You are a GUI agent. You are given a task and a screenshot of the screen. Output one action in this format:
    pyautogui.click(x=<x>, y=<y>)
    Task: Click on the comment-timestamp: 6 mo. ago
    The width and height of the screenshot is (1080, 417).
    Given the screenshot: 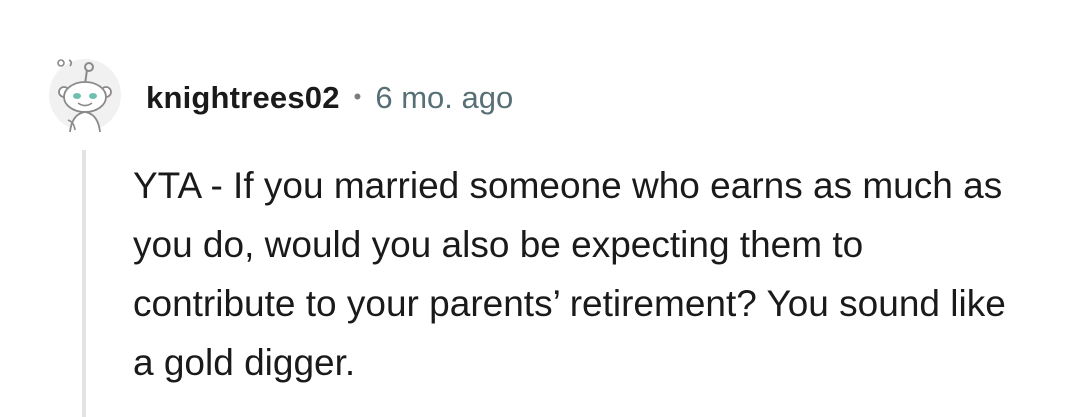 What is the action you would take?
    pyautogui.click(x=444, y=98)
    